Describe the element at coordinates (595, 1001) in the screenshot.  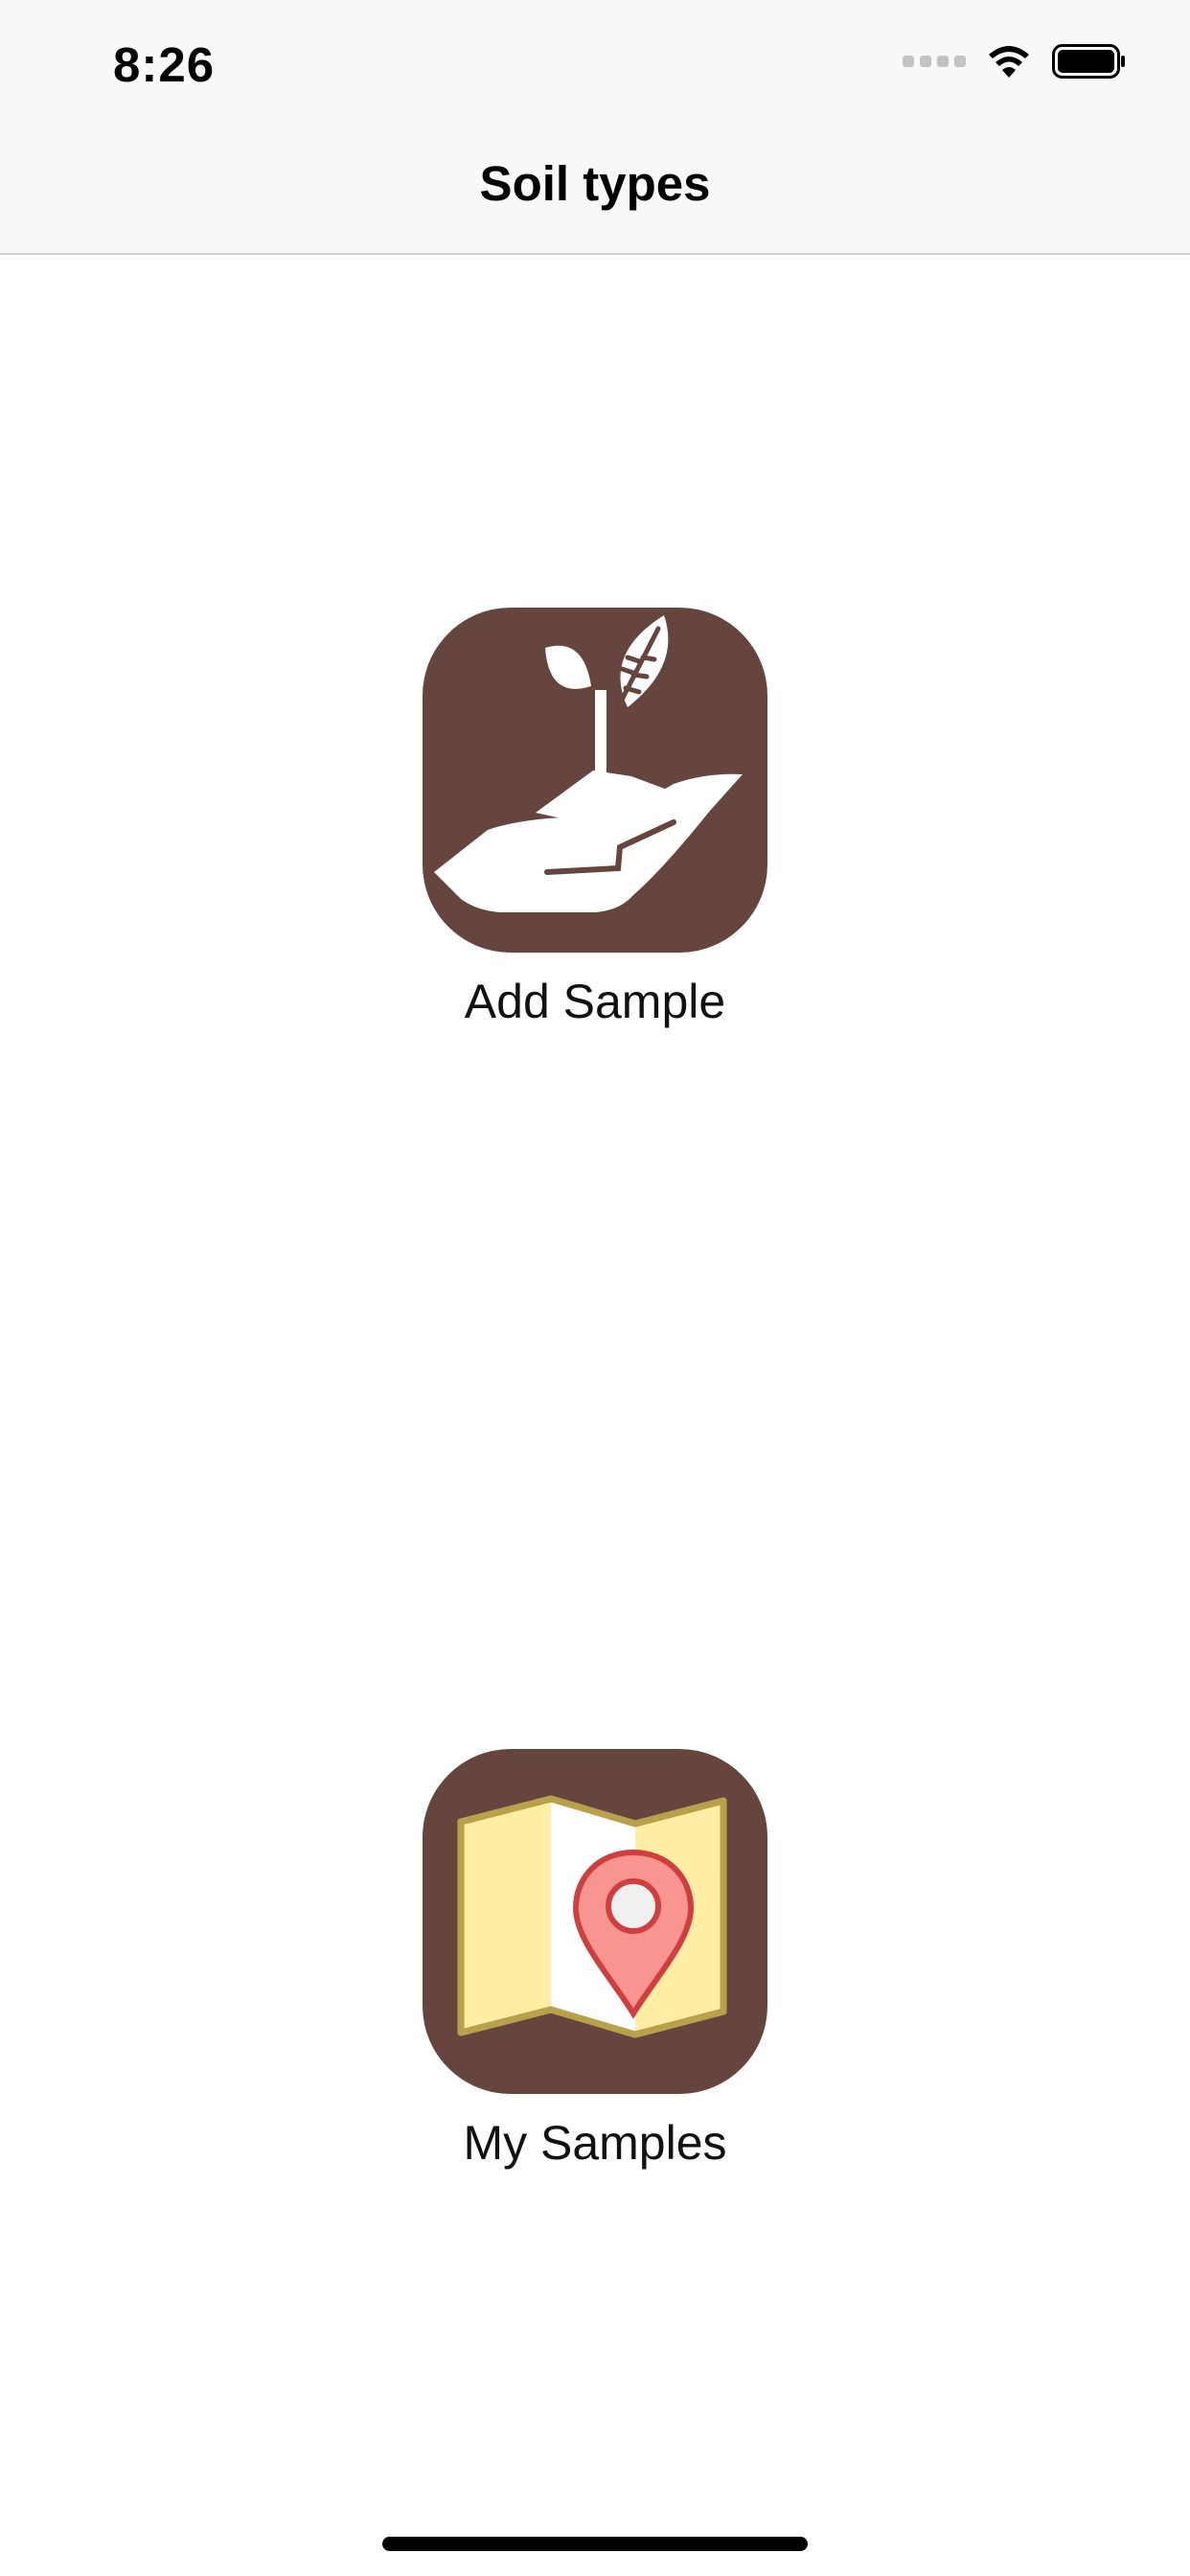
I see `add-sample-label: Add Sample` at that location.